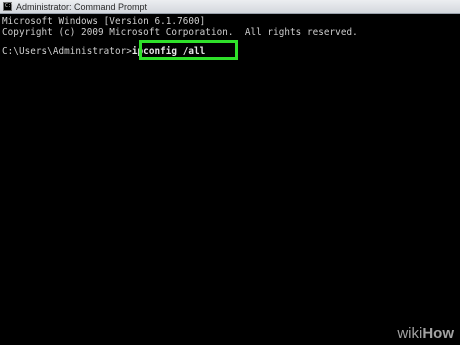 The image size is (460, 345). What do you see at coordinates (82, 7) in the screenshot?
I see `window-title: Administrator: Command Prompt` at bounding box center [82, 7].